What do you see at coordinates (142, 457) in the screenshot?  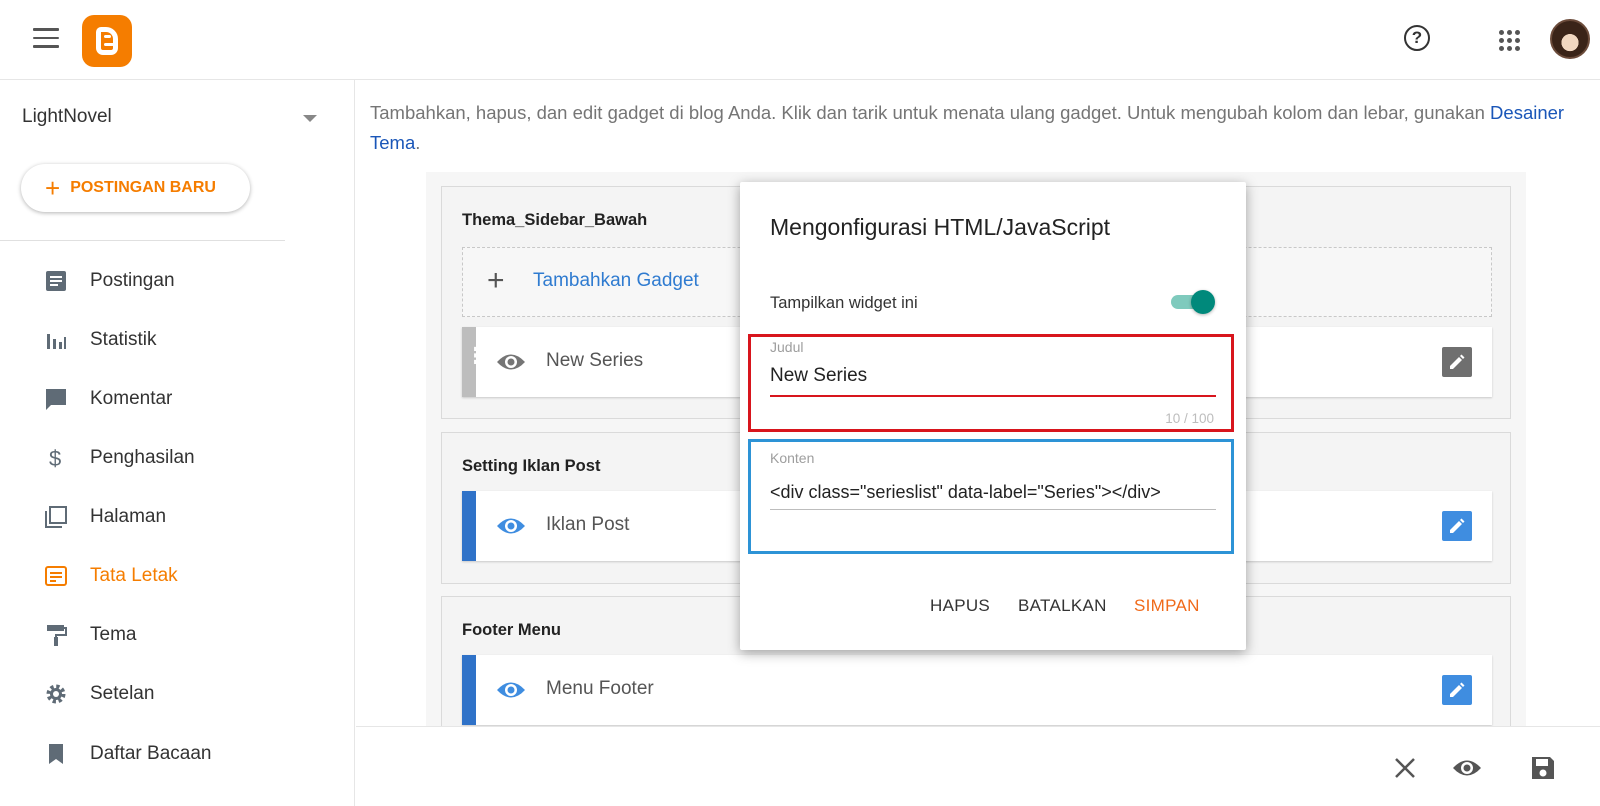 I see `sidebar-item-label: Penghasilan` at bounding box center [142, 457].